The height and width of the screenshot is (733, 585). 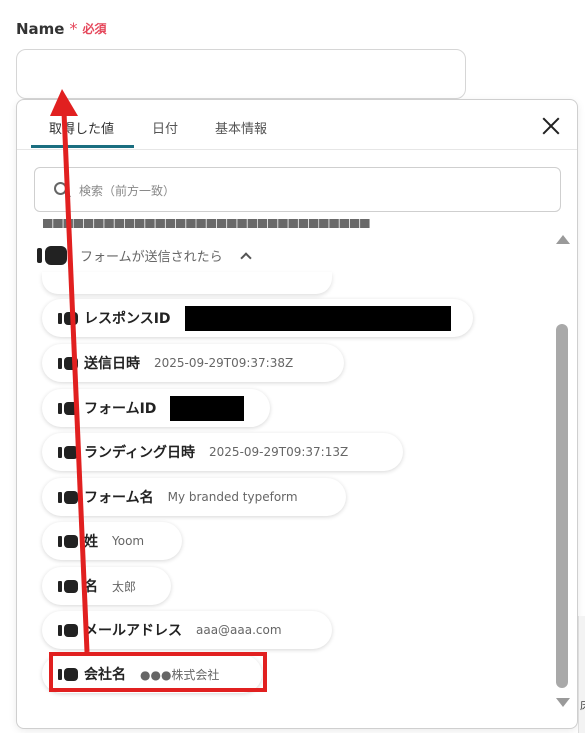 What do you see at coordinates (151, 257) in the screenshot?
I see `group-title: フォームが送信されたら` at bounding box center [151, 257].